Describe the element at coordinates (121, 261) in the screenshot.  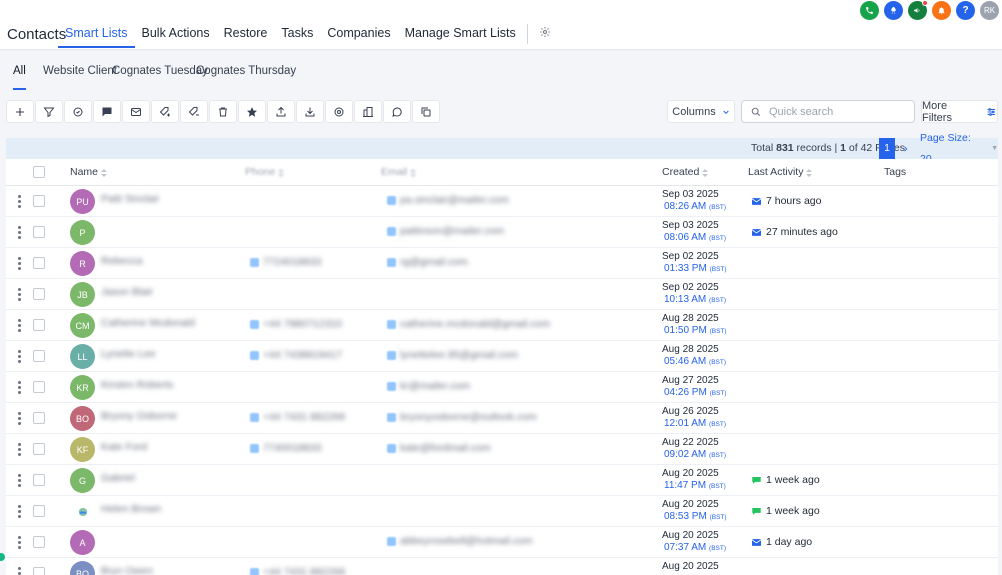
I see `contact-name: Rebecca` at that location.